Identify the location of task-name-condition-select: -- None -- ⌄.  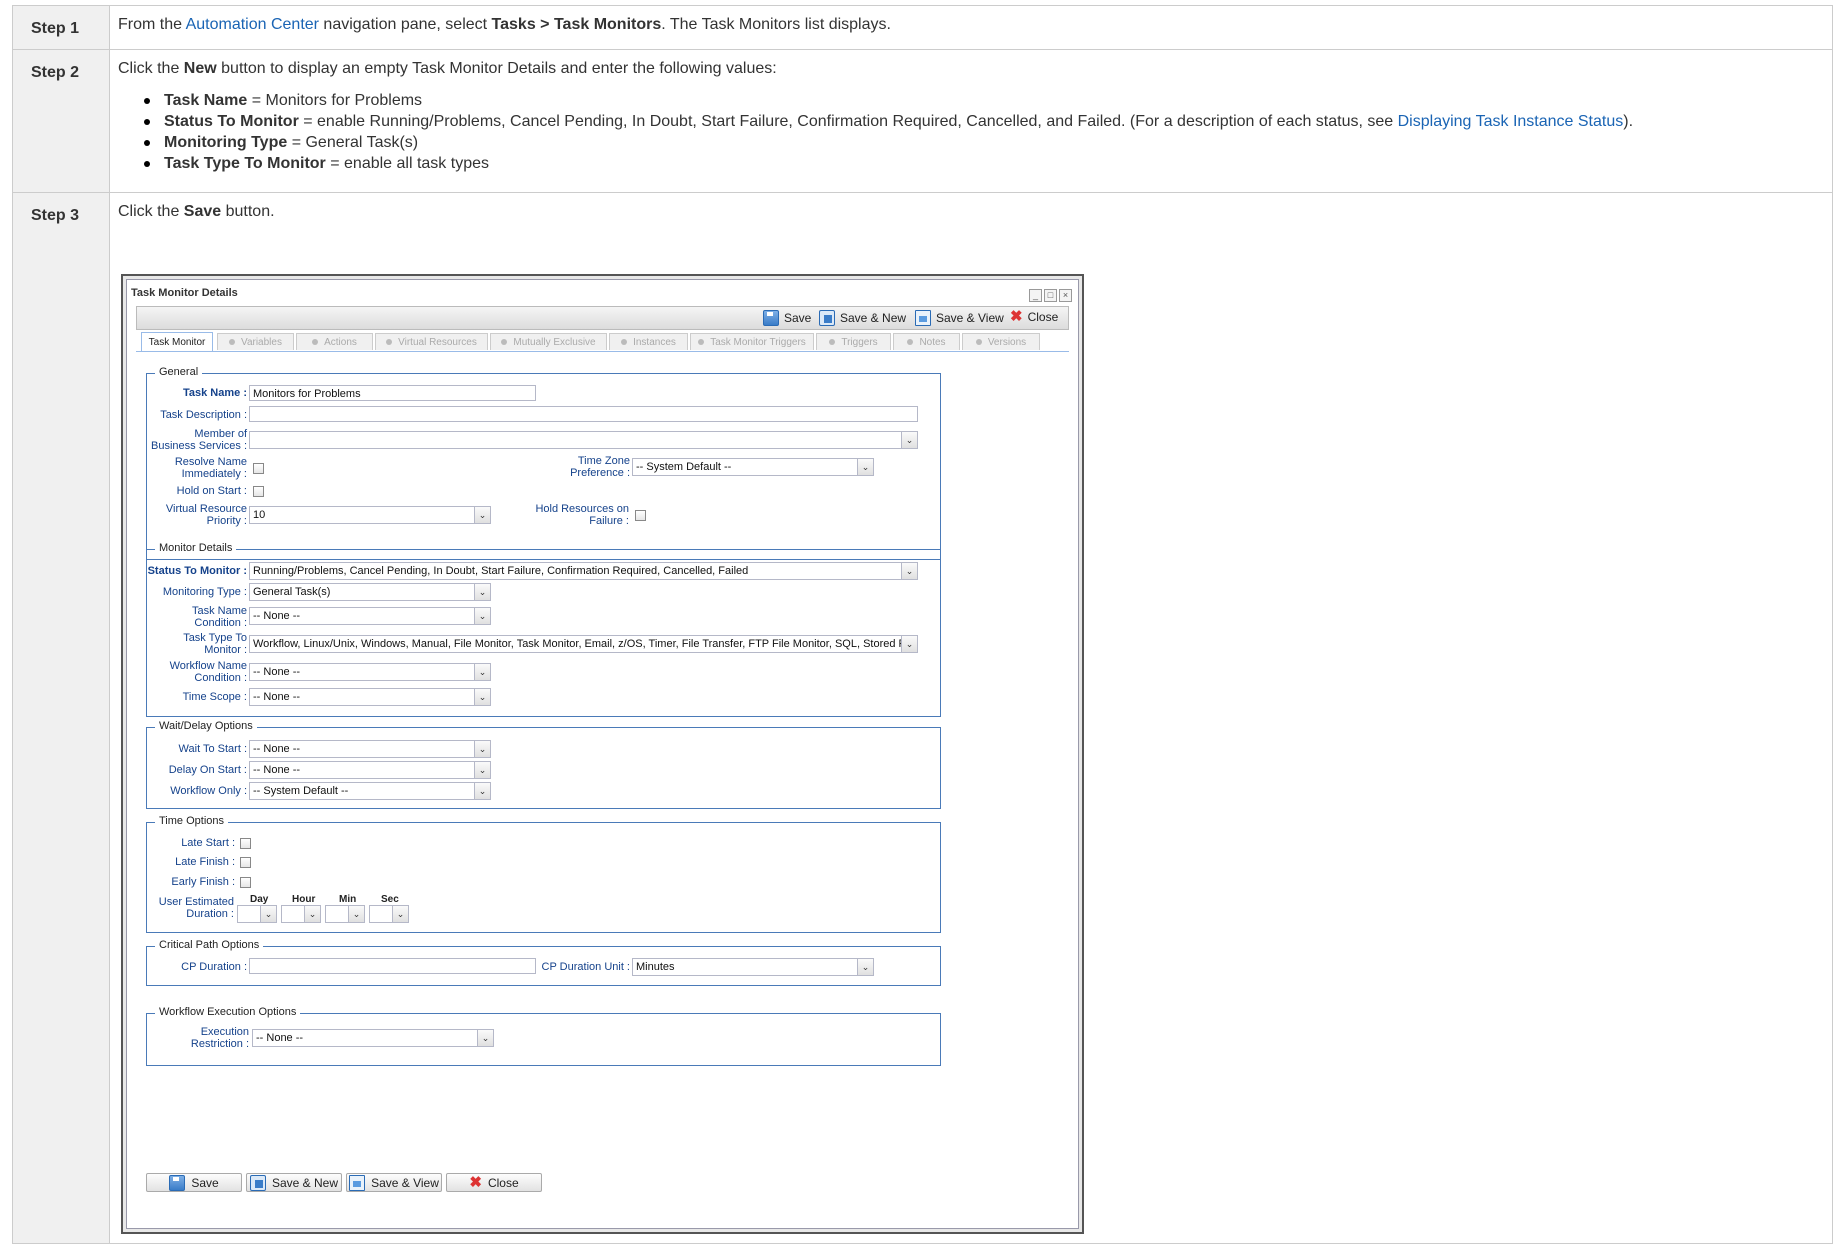
(370, 616).